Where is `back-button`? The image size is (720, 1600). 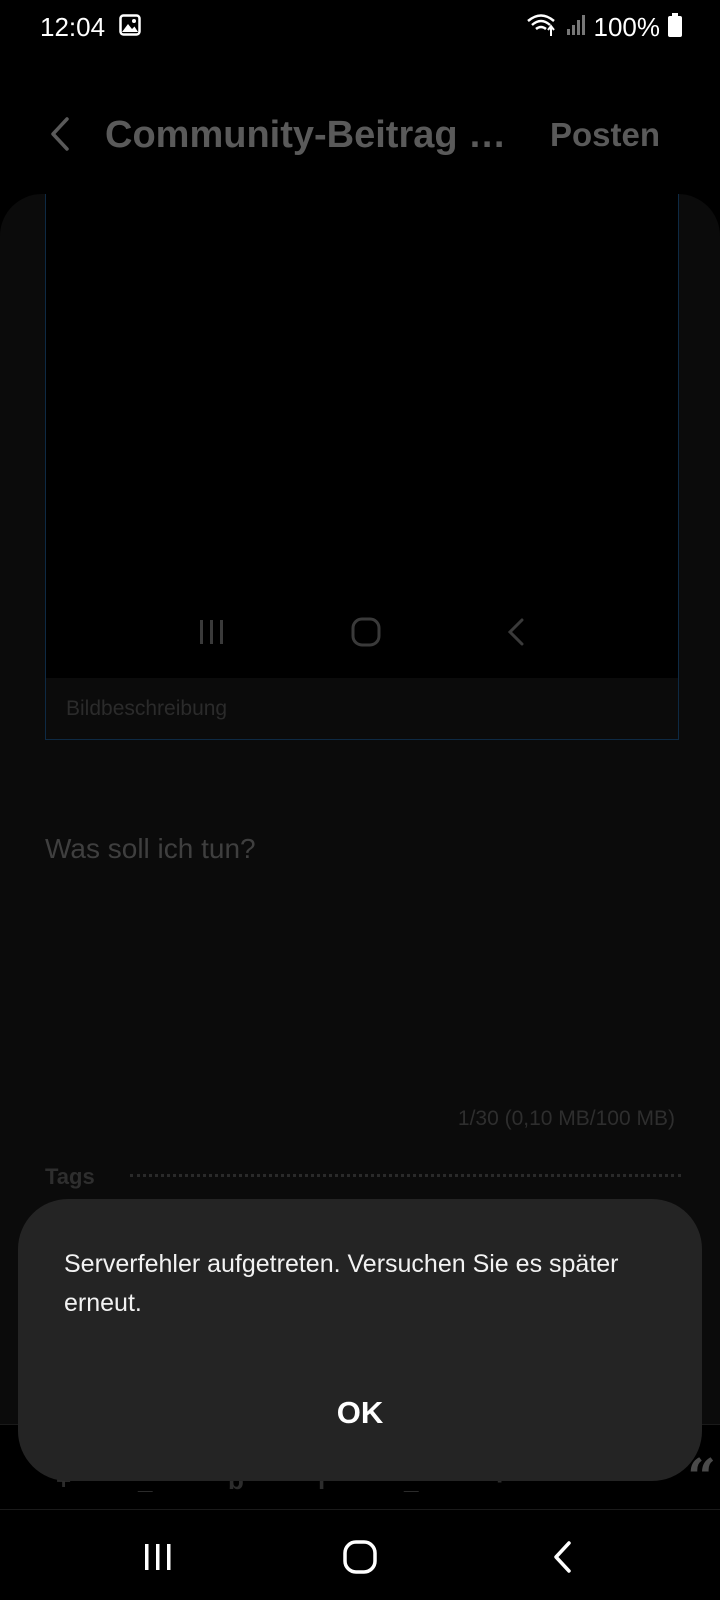
back-button is located at coordinates (60, 134).